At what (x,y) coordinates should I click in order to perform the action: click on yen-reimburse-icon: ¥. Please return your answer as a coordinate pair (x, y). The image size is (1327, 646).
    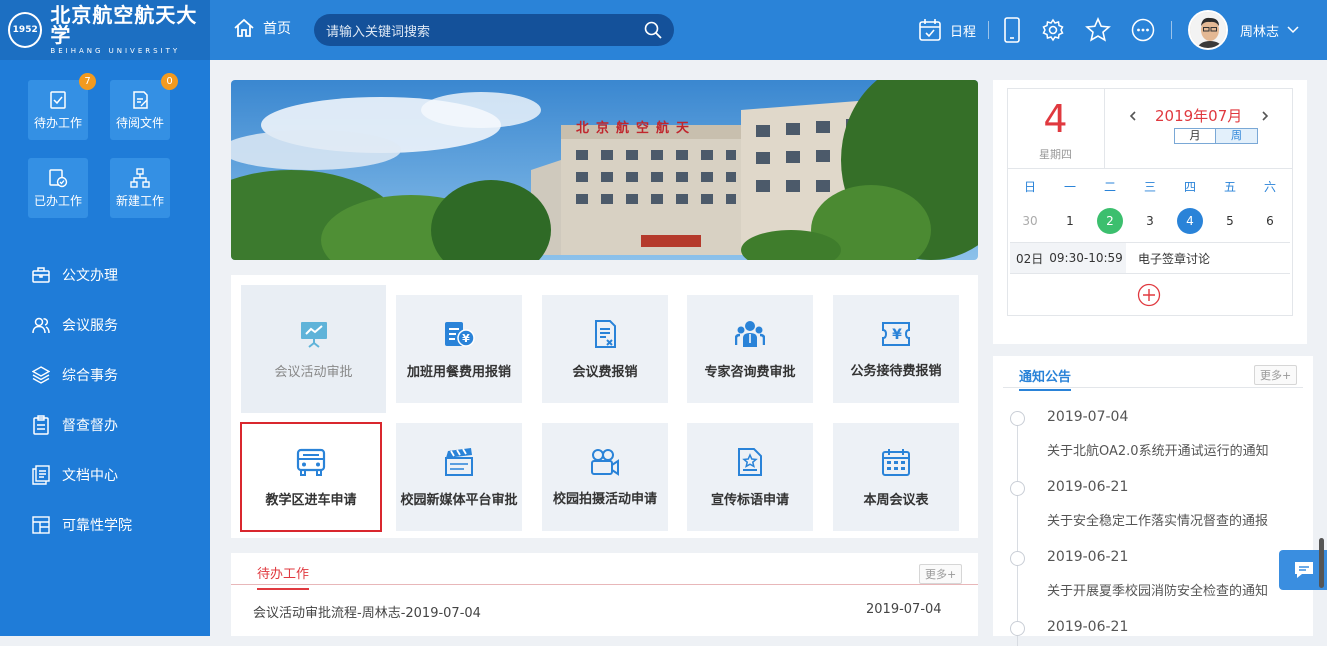
    Looking at the image, I should click on (460, 334).